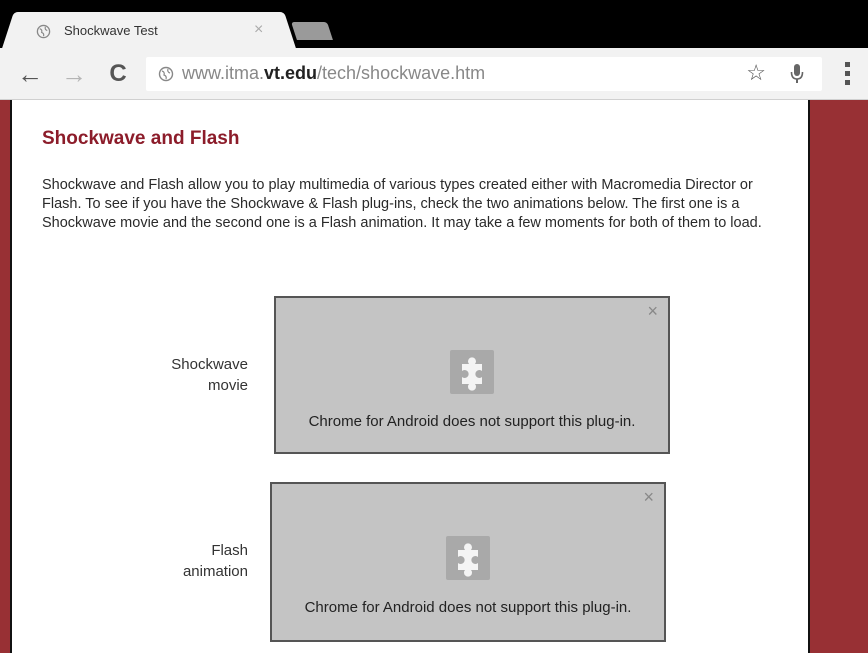 This screenshot has width=868, height=653. Describe the element at coordinates (227, 385) in the screenshot. I see `label-line: movie` at that location.